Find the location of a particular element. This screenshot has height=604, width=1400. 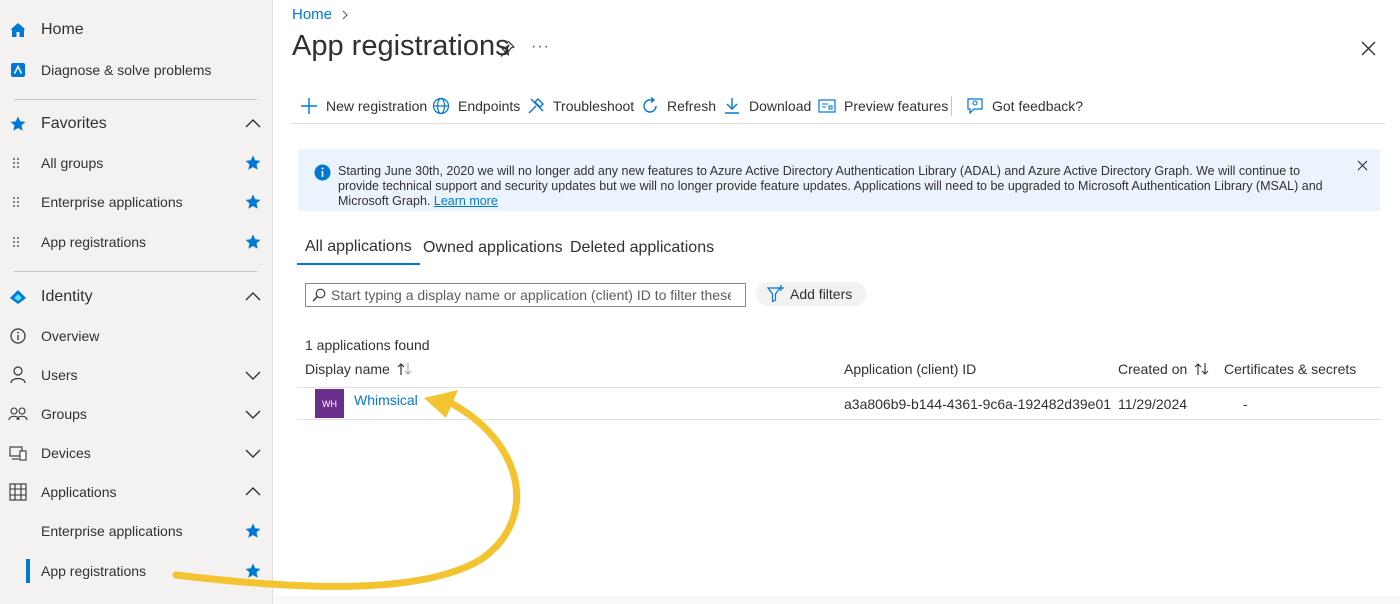

new-registration-label: New registration is located at coordinates (377, 106).